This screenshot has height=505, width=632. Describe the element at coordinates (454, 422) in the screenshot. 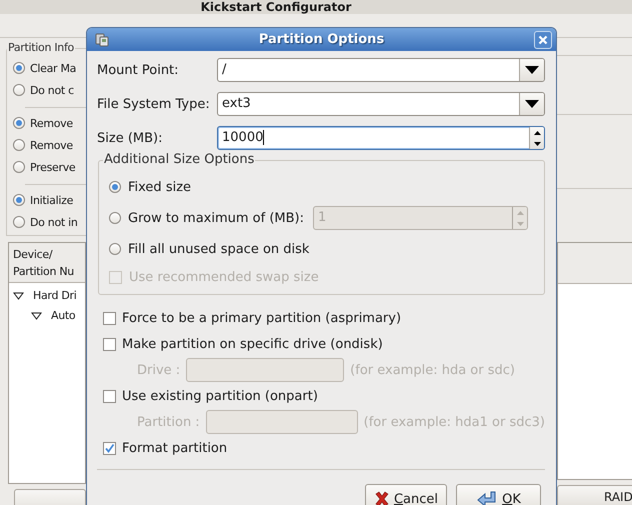

I see `hint-text: (for example: hda1 or sdc3)` at that location.